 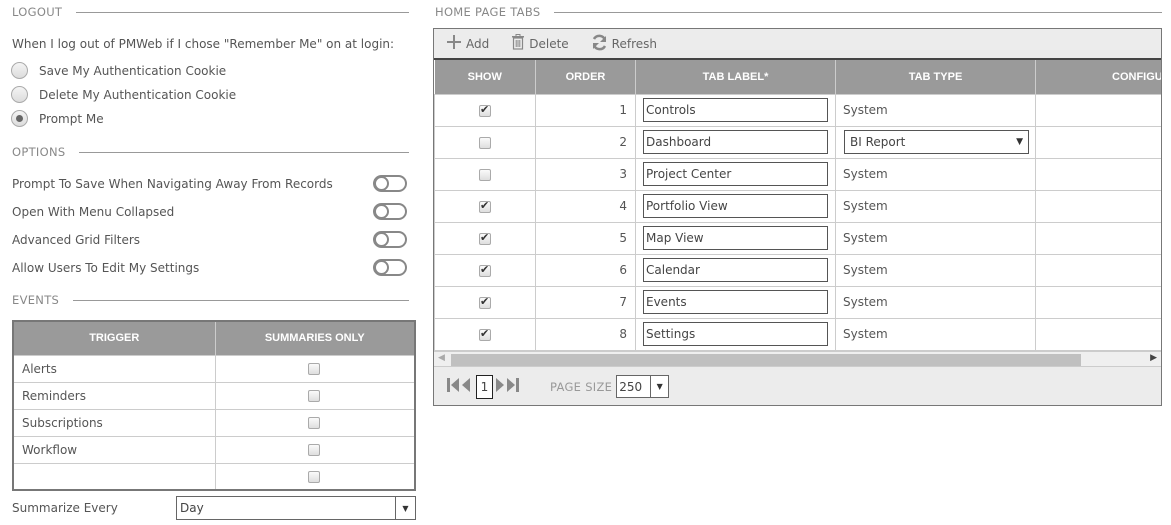 What do you see at coordinates (36, 300) in the screenshot?
I see `events-title-text: EVENTS` at bounding box center [36, 300].